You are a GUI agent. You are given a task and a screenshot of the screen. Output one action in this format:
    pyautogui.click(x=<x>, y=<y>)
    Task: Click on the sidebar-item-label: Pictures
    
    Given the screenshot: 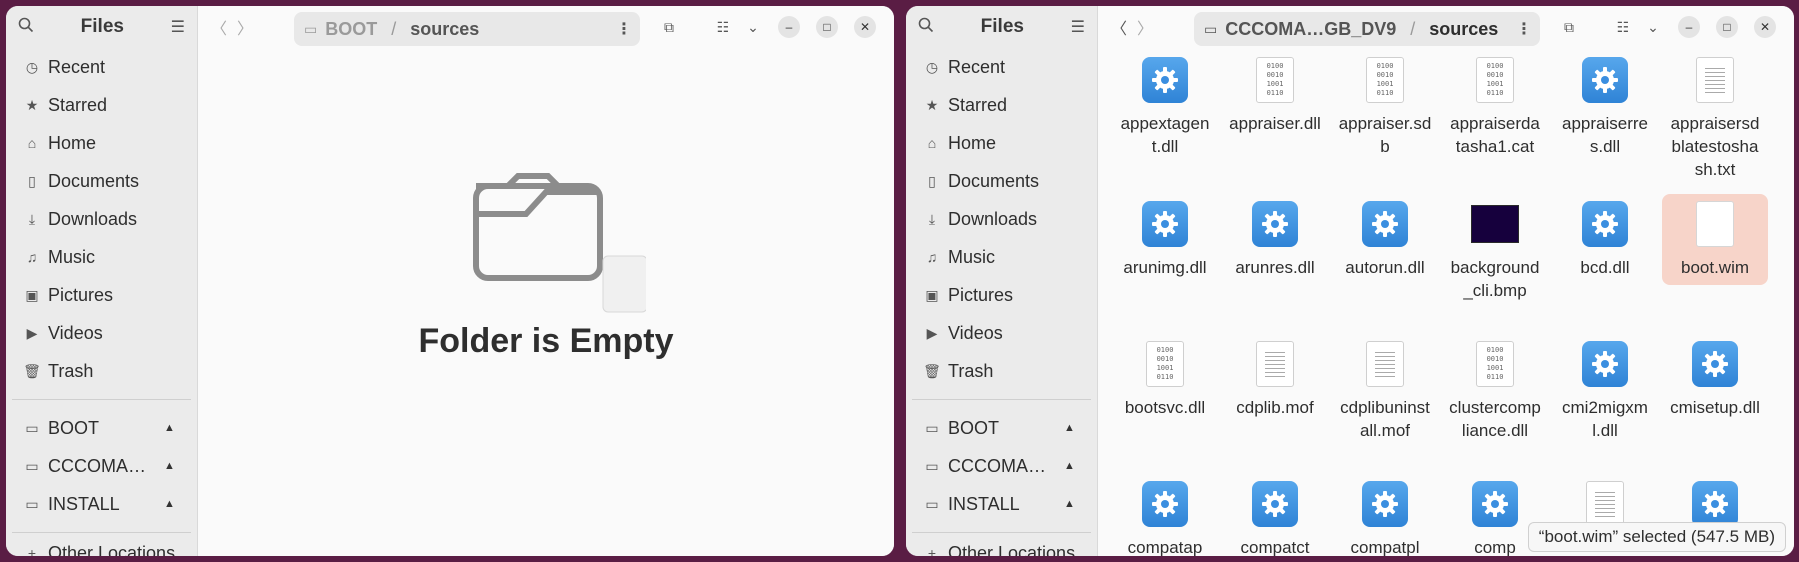 What is the action you would take?
    pyautogui.click(x=81, y=294)
    